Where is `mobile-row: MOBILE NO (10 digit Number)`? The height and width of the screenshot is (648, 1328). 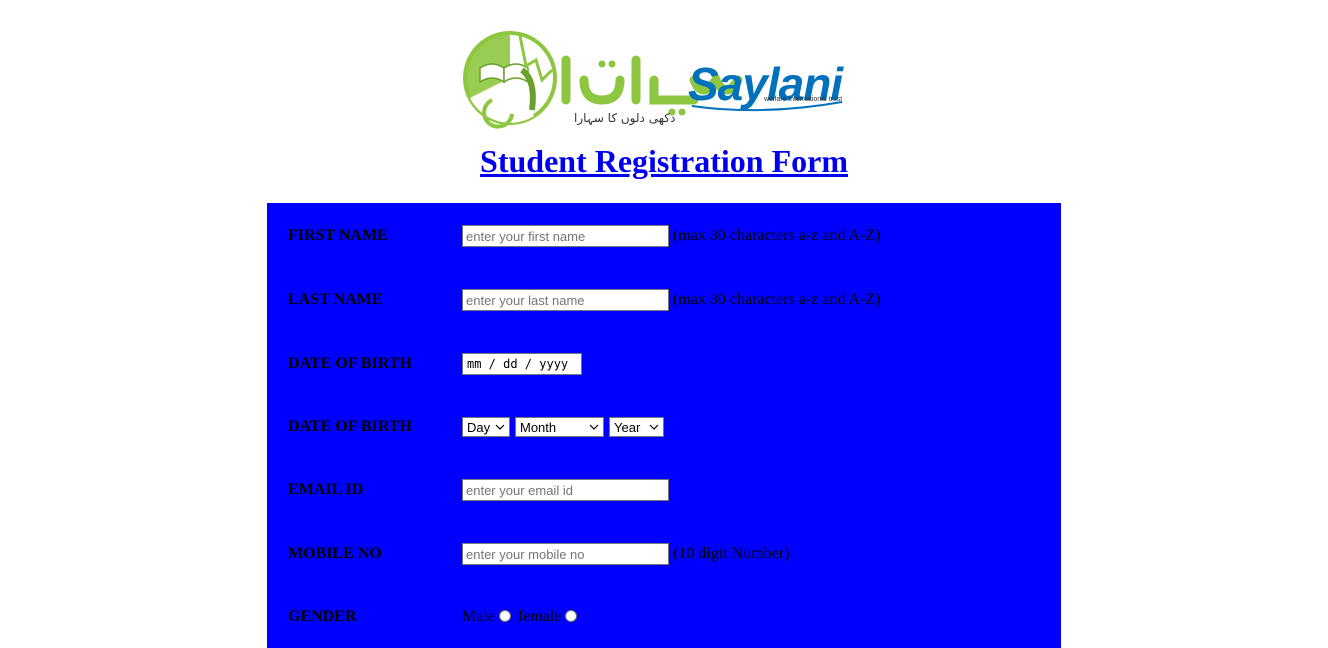 mobile-row: MOBILE NO (10 digit Number) is located at coordinates (664, 555).